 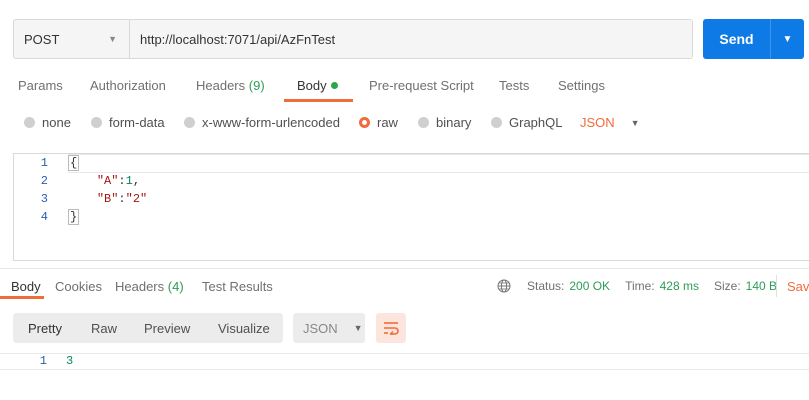 What do you see at coordinates (107, 199) in the screenshot?
I see `json-key: "B"` at bounding box center [107, 199].